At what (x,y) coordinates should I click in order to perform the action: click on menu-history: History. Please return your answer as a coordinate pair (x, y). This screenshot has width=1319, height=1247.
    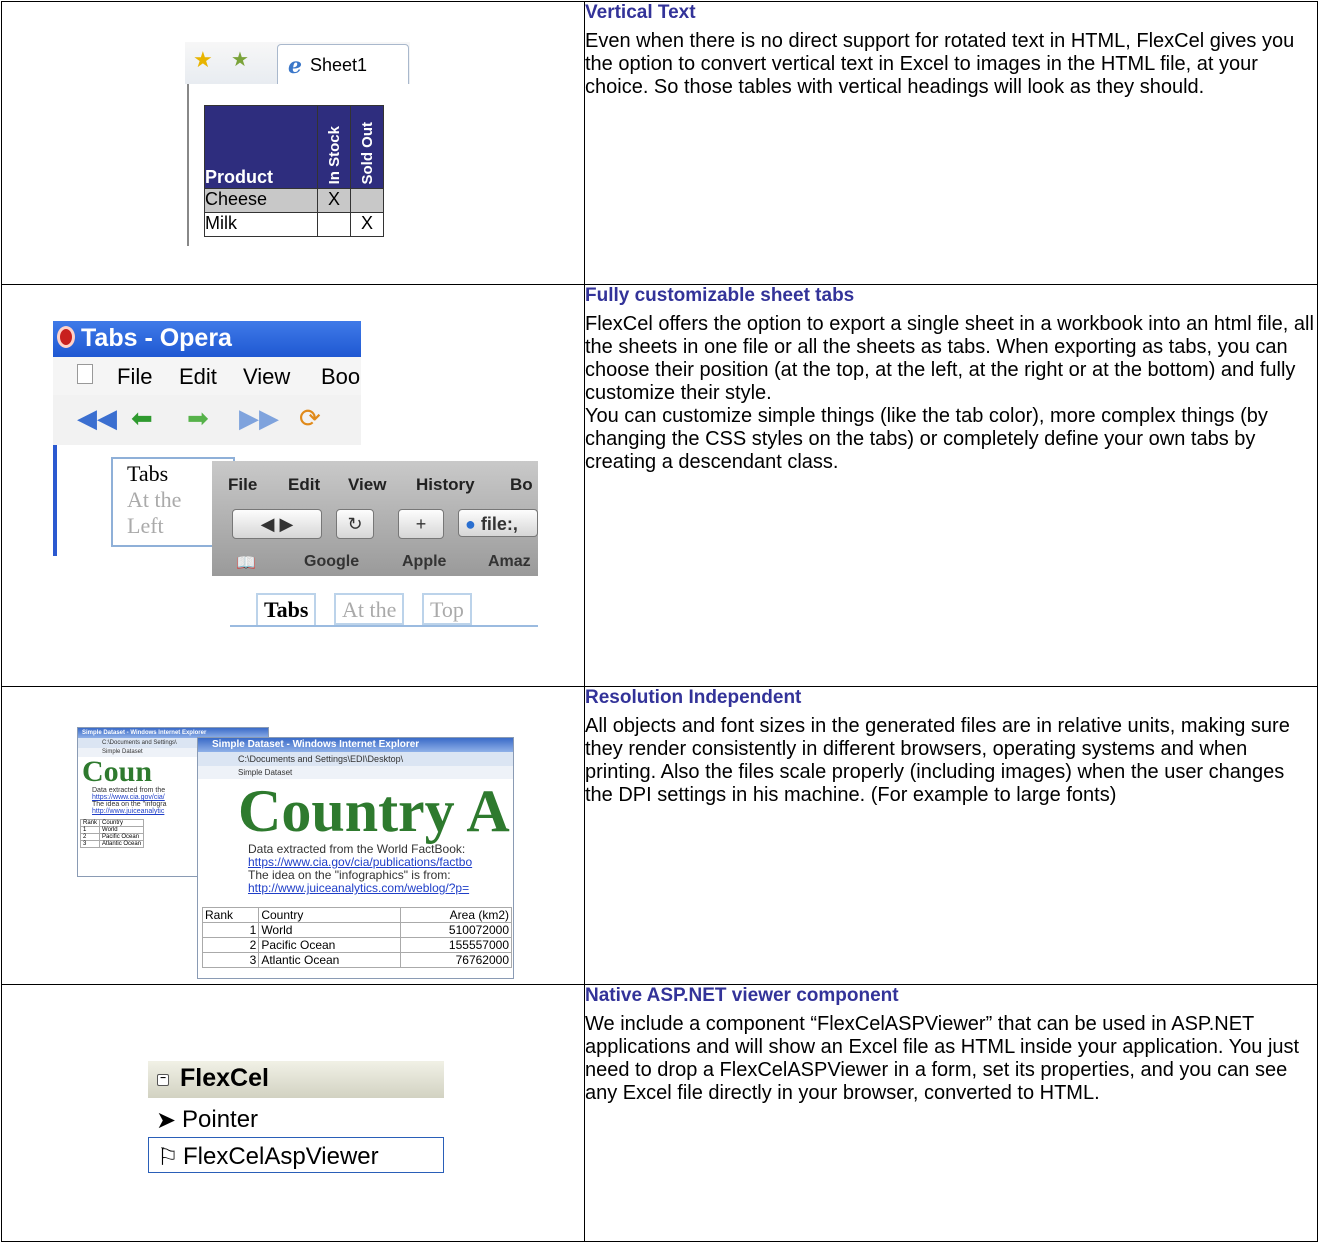
    Looking at the image, I should click on (445, 485).